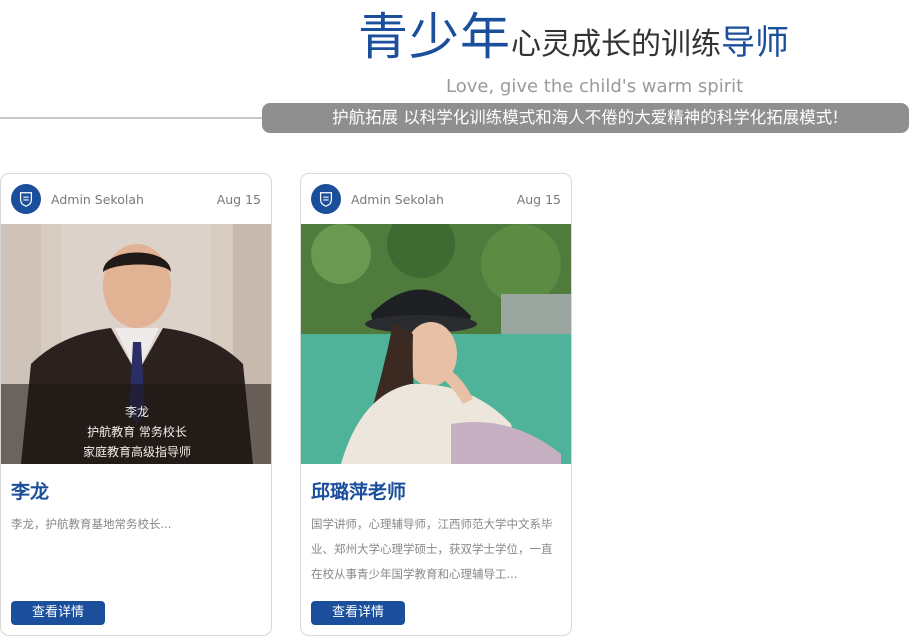  What do you see at coordinates (595, 86) in the screenshot?
I see `page-subtitle: Love, give the child's warm spirit` at bounding box center [595, 86].